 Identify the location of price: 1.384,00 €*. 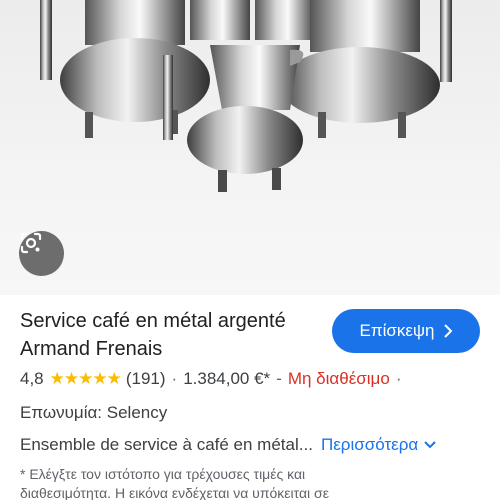
(227, 378).